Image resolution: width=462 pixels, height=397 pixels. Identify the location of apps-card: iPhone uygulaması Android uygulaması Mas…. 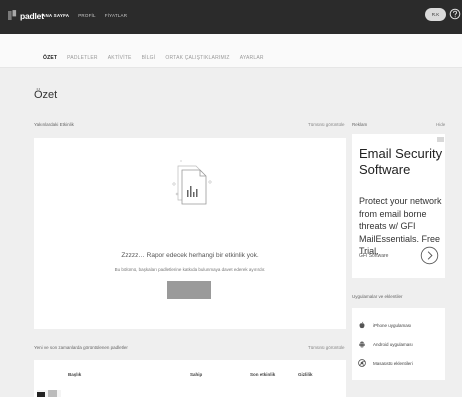
(398, 344).